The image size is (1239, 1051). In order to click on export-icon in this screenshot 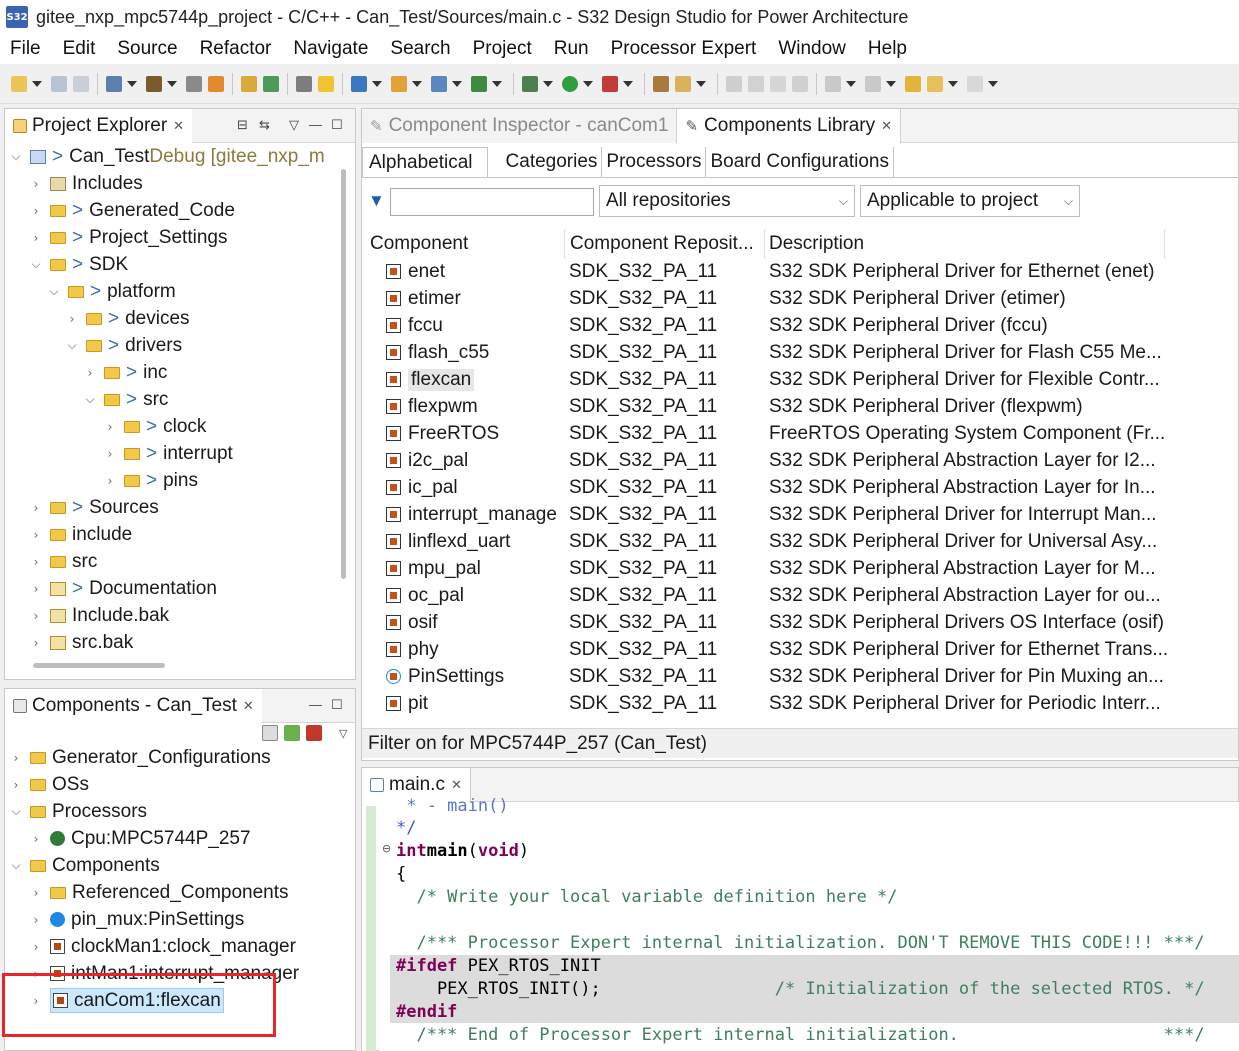, I will do `click(314, 733)`.